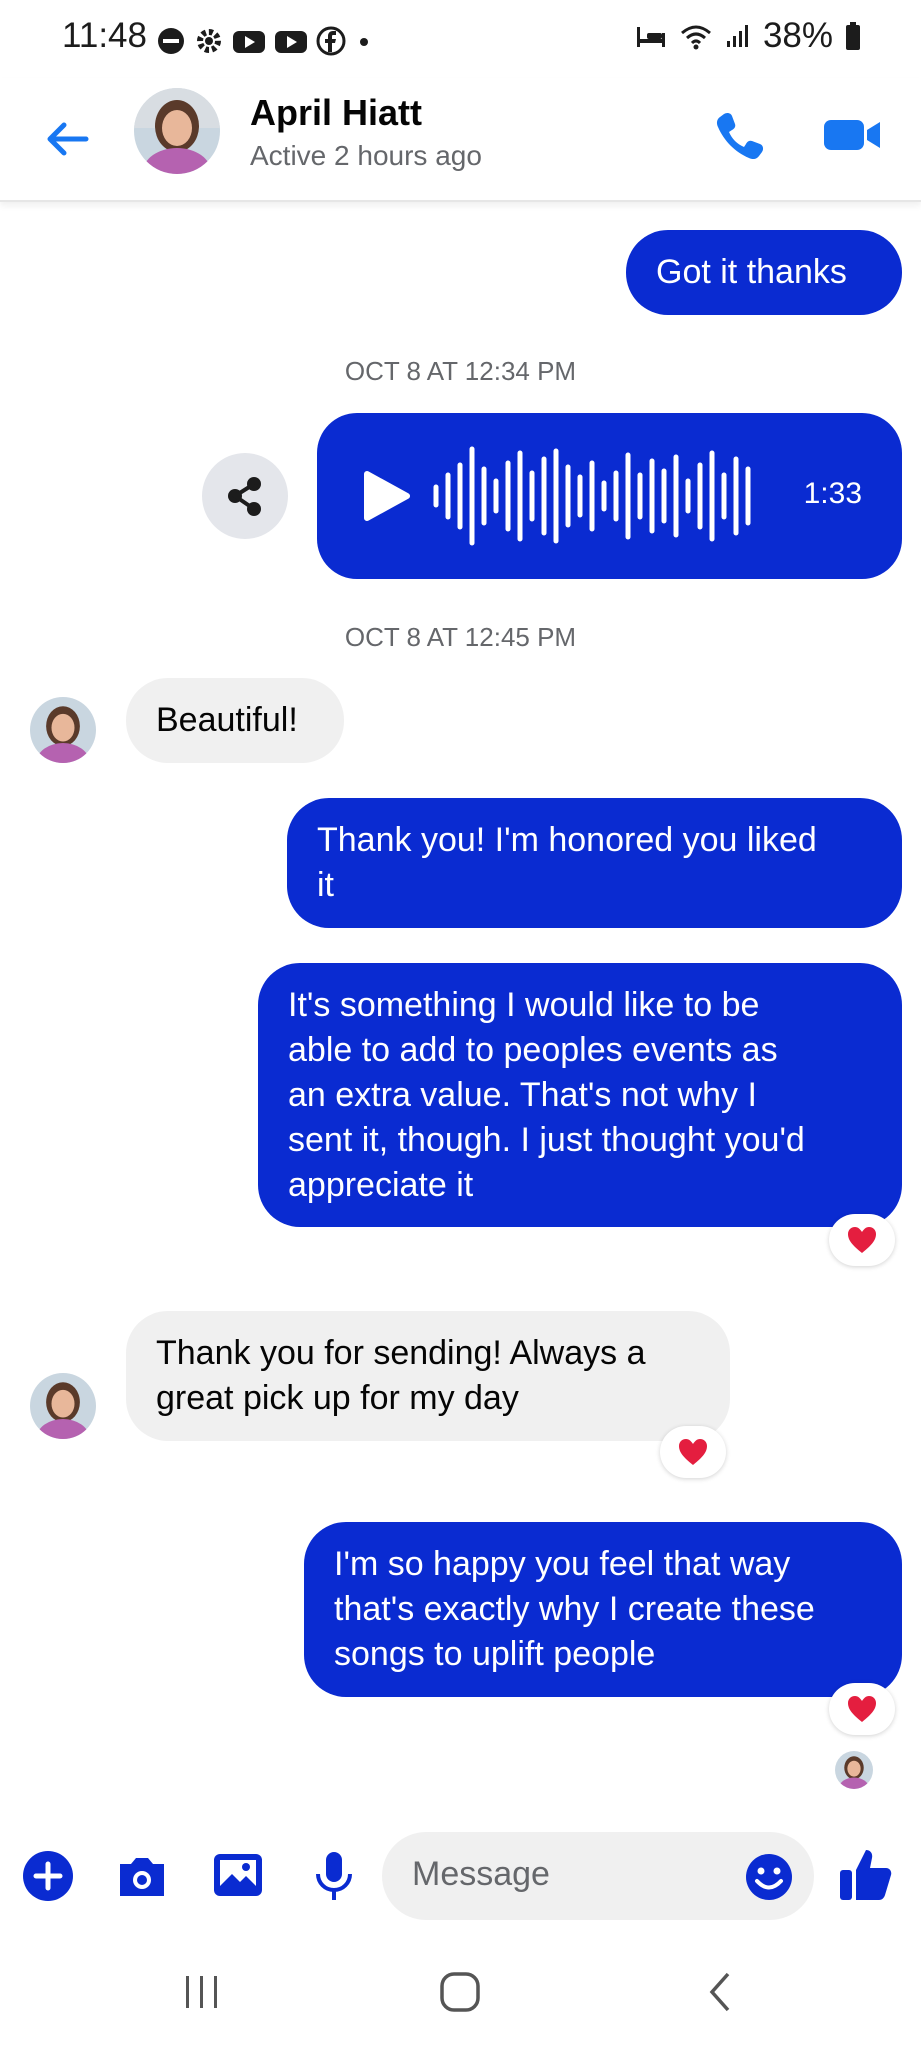 Image resolution: width=921 pixels, height=2048 pixels. What do you see at coordinates (202, 1992) in the screenshot?
I see `recent-apps-icon` at bounding box center [202, 1992].